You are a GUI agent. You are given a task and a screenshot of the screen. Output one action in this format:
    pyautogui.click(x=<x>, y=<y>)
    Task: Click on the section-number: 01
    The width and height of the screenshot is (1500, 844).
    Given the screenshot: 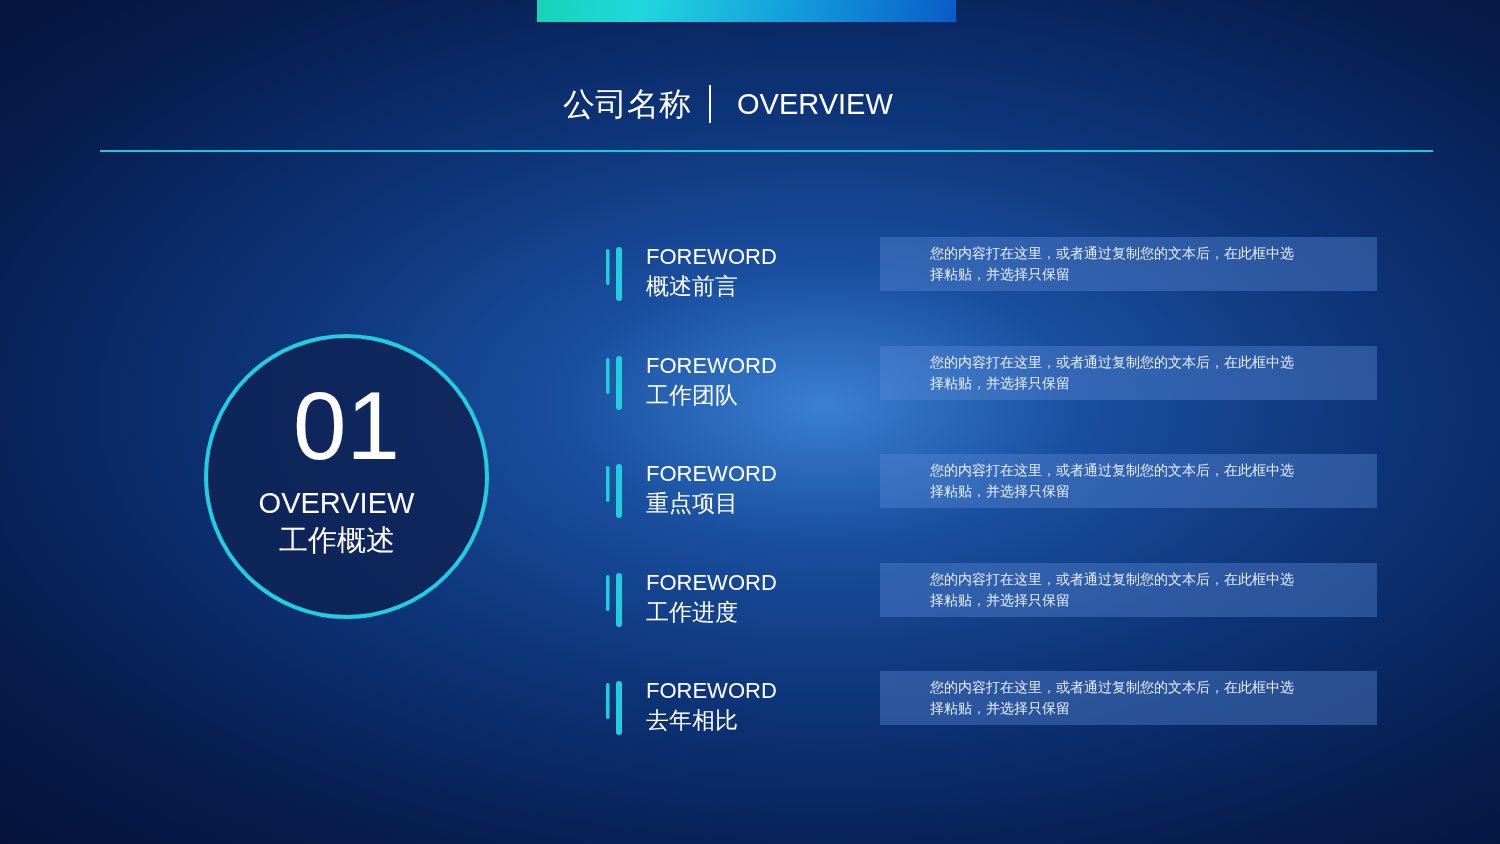 What is the action you would take?
    pyautogui.click(x=346, y=426)
    